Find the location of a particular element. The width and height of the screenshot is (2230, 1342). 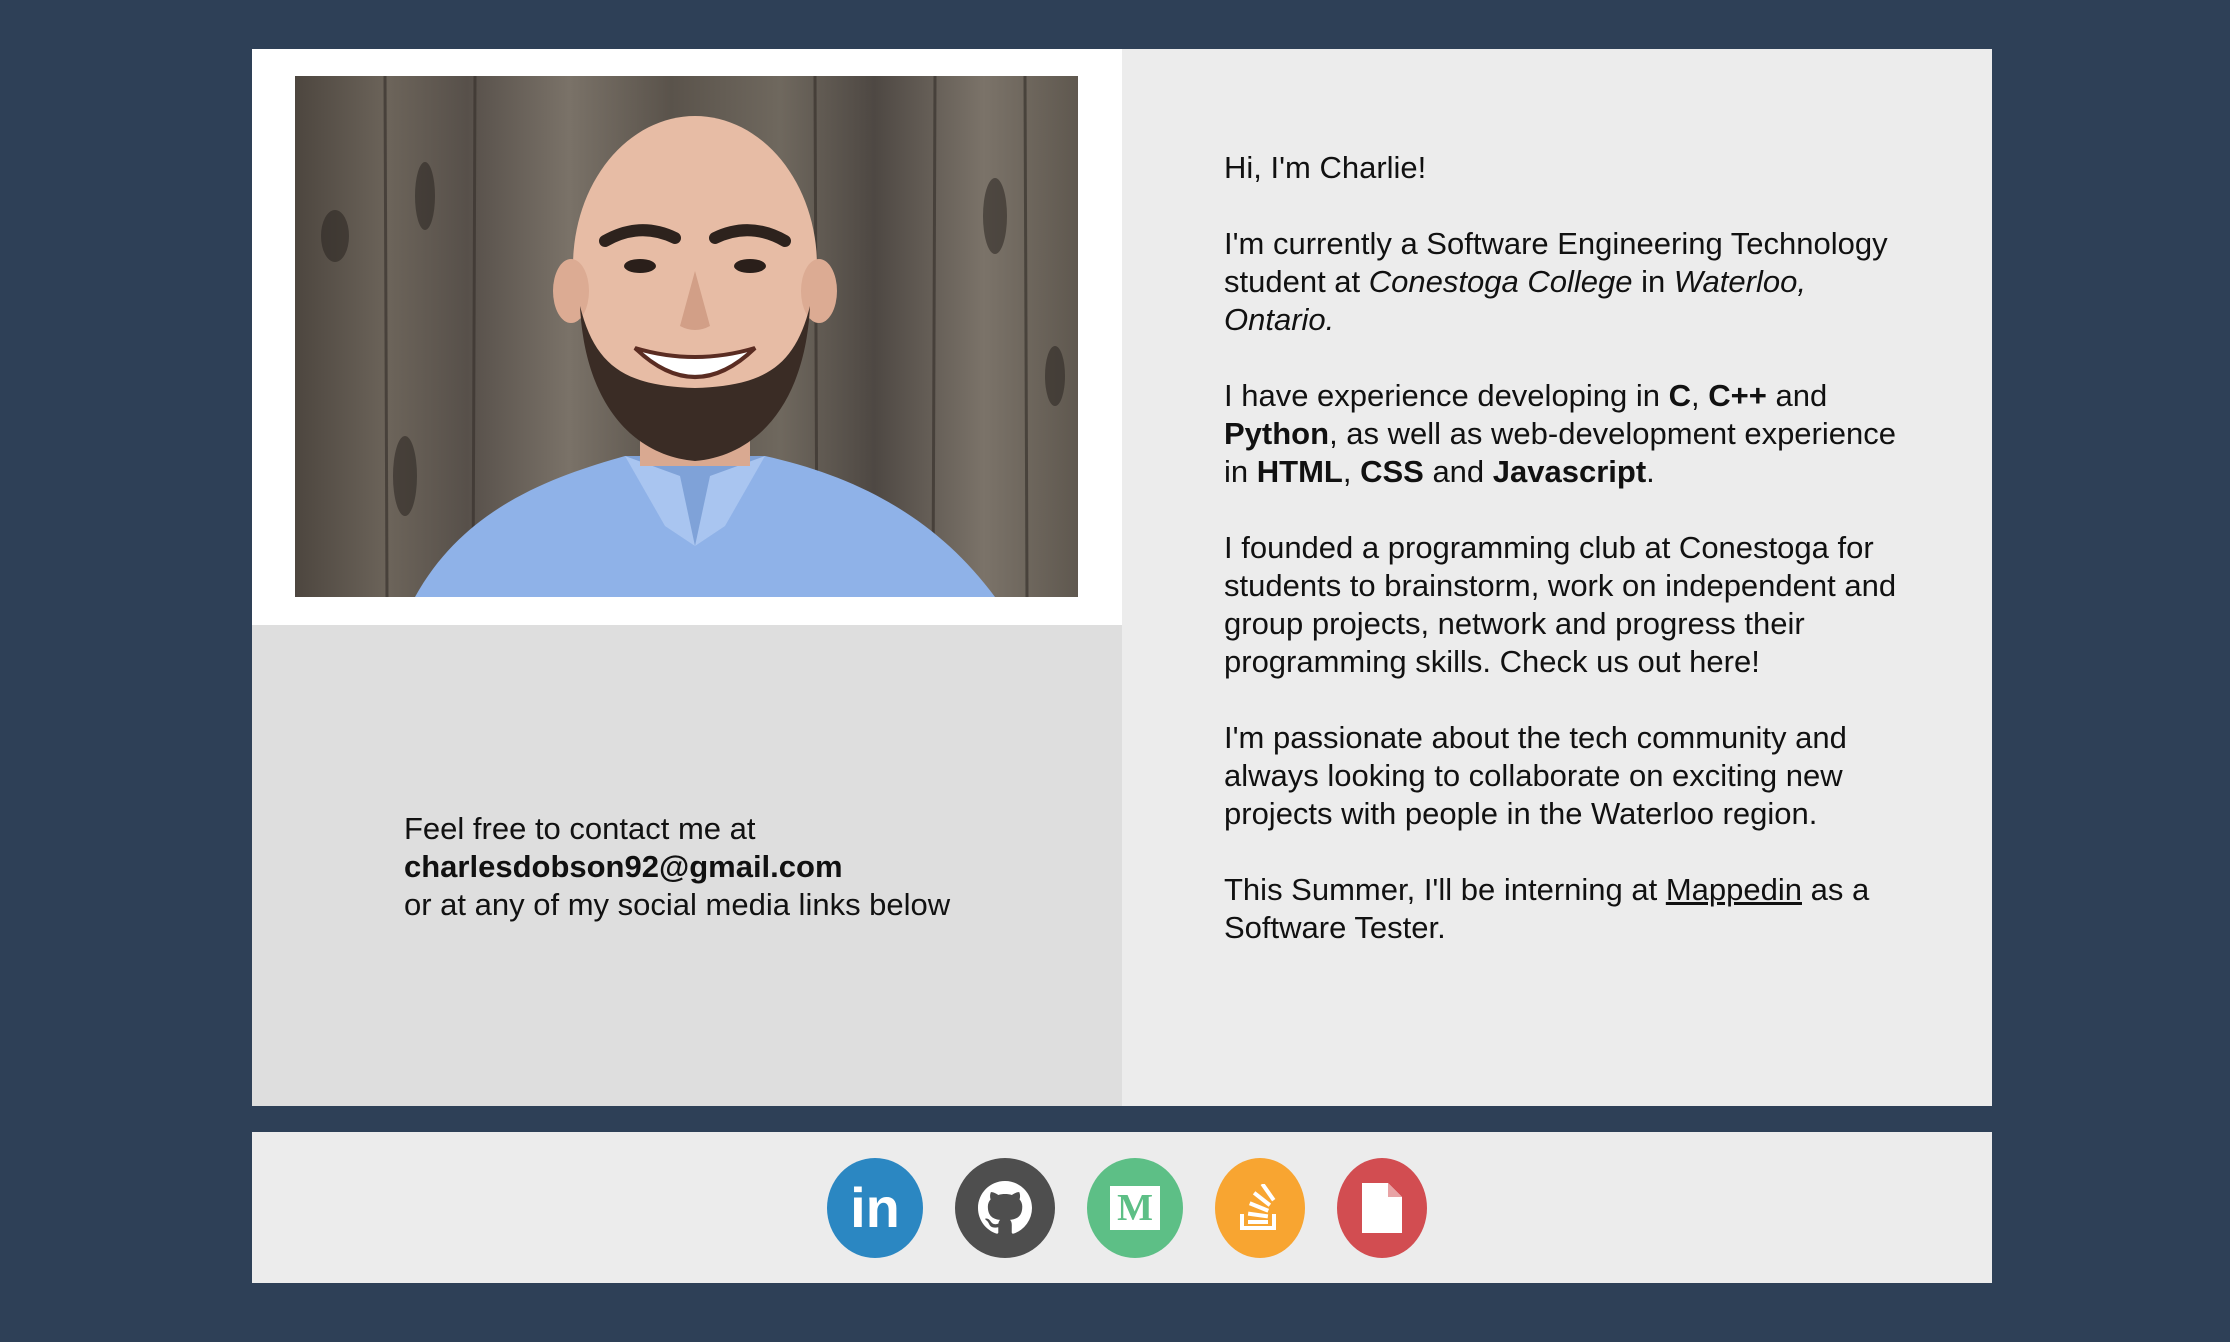

resume-icon is located at coordinates (1382, 1207).